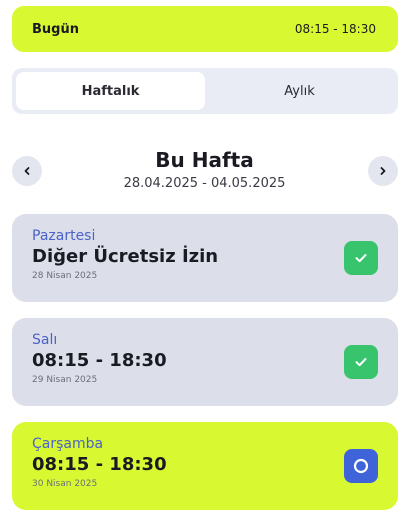 The height and width of the screenshot is (517, 409). What do you see at coordinates (335, 29) in the screenshot?
I see `today-time: 08:15 - 18:30` at bounding box center [335, 29].